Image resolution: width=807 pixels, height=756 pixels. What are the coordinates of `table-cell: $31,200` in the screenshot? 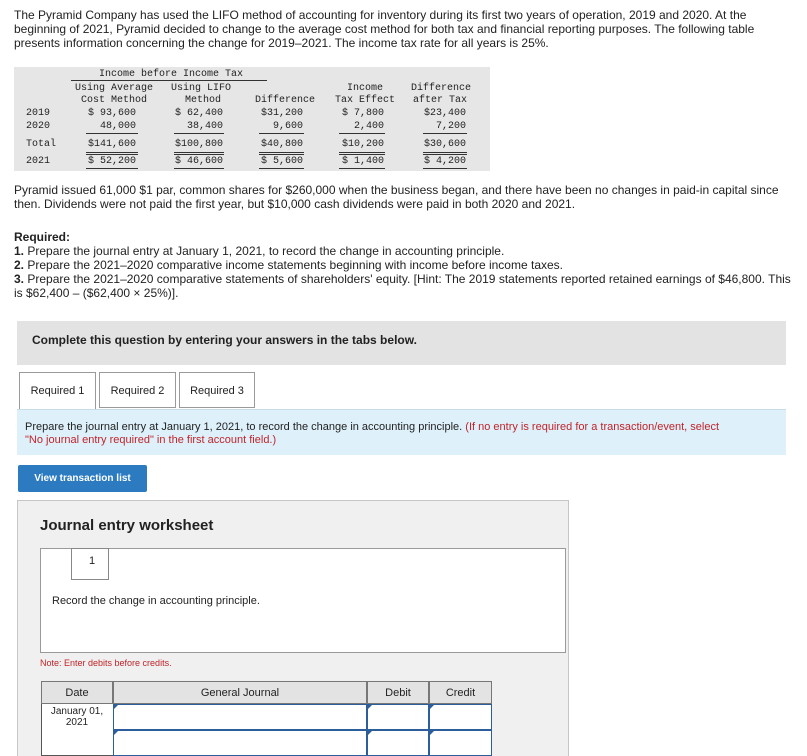 It's located at (281, 113).